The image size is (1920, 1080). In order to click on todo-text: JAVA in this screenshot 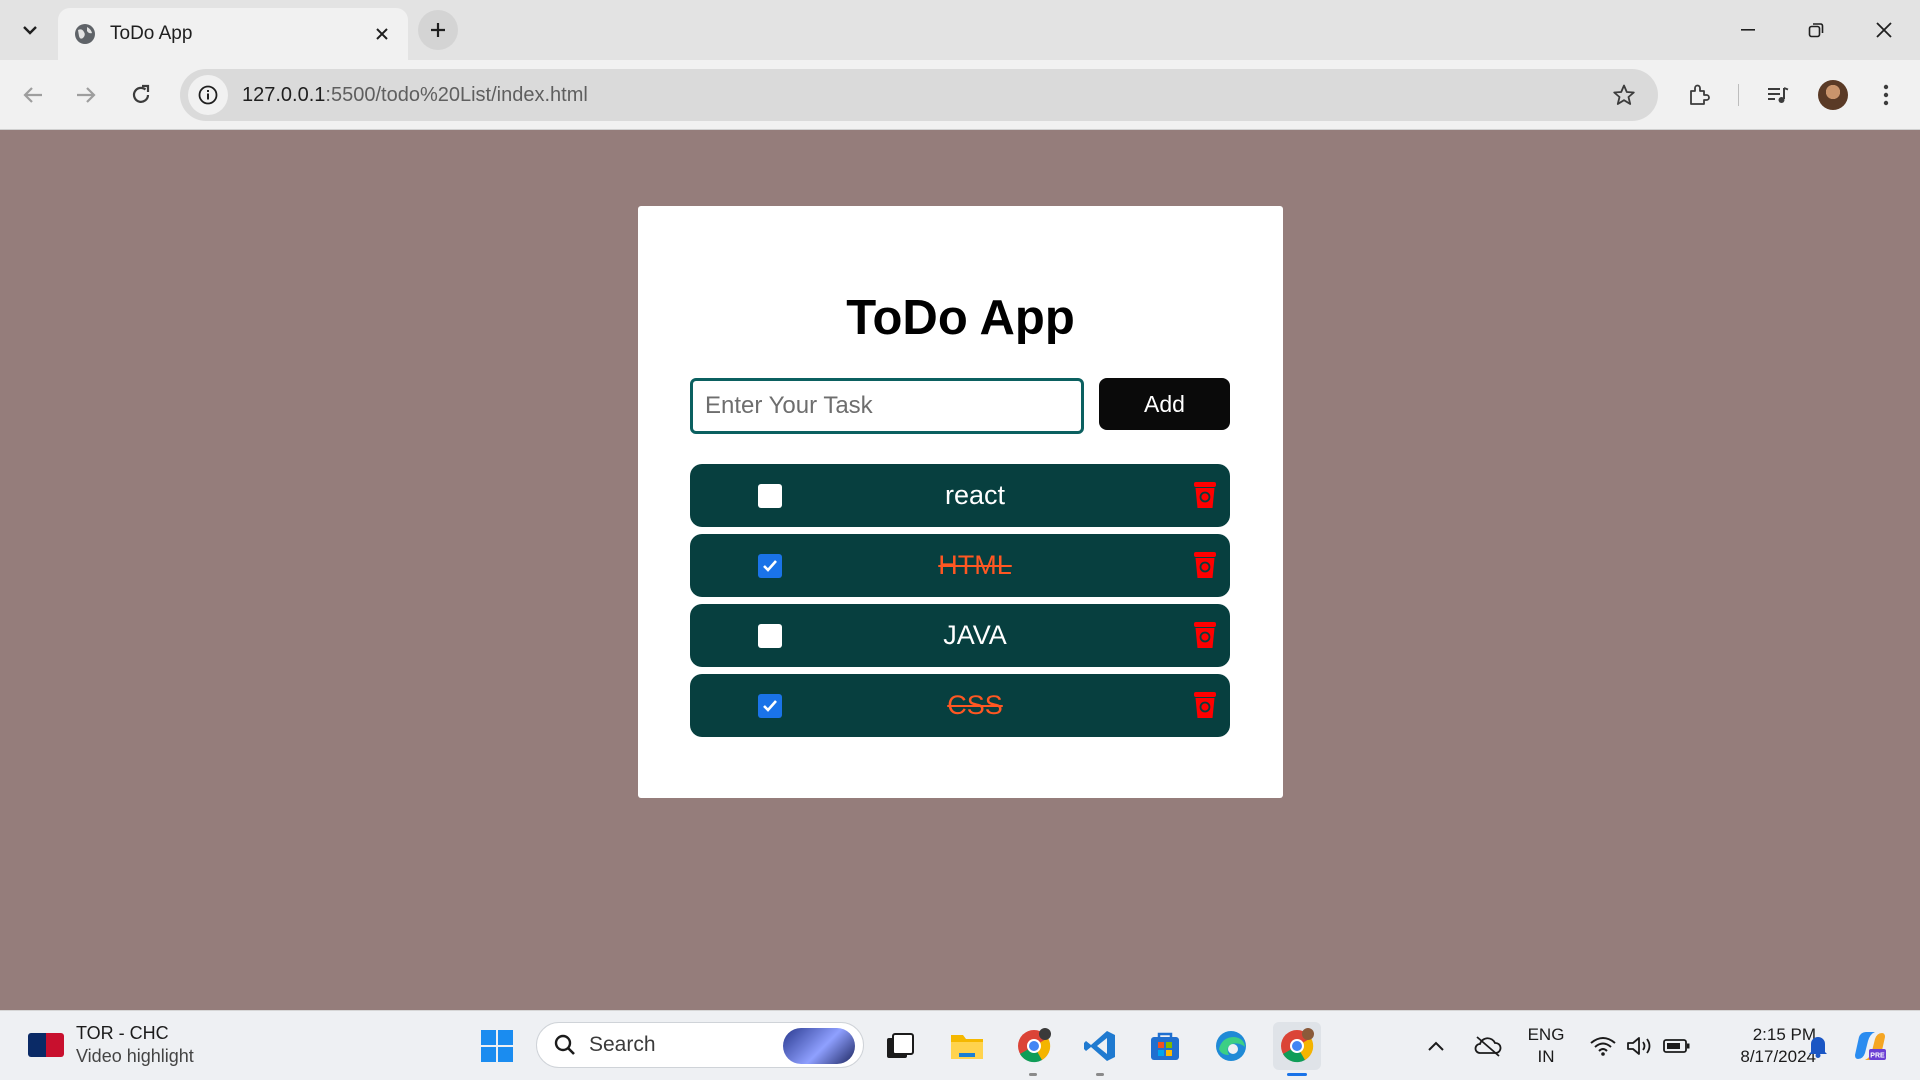, I will do `click(975, 635)`.